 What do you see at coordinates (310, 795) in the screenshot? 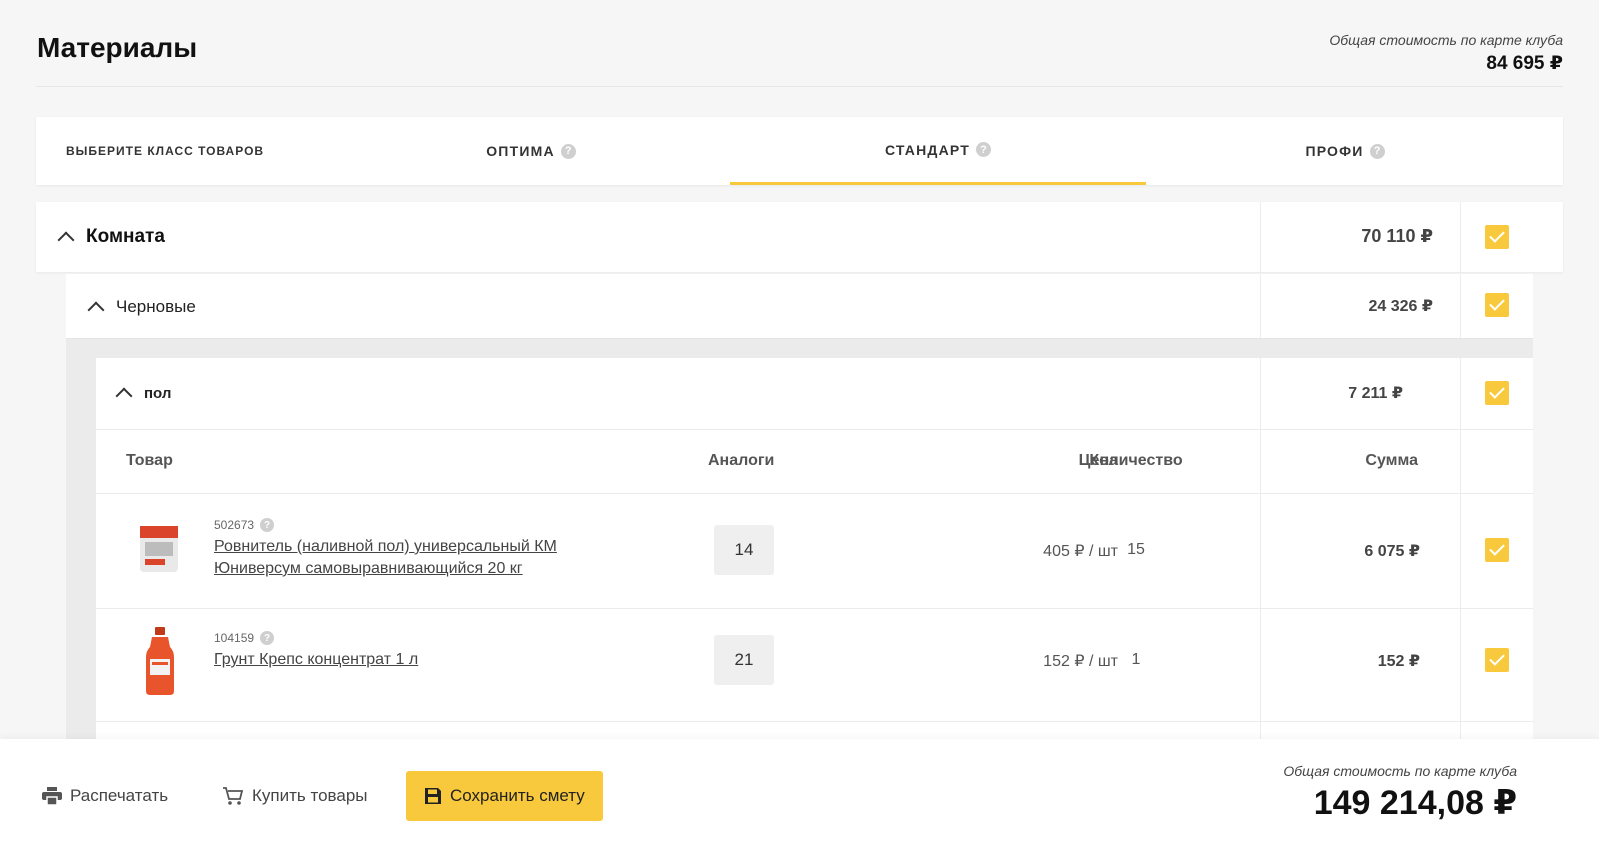
I see `buy-label: Купить товары` at bounding box center [310, 795].